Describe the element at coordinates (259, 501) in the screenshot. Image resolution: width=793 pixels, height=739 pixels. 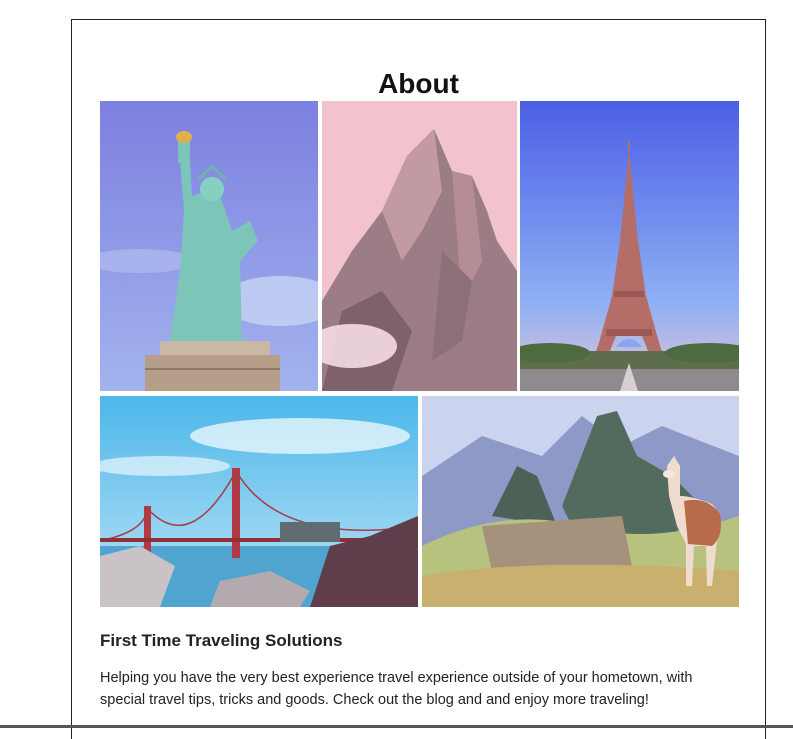
I see `gallery-image-golden-gate-bridge` at that location.